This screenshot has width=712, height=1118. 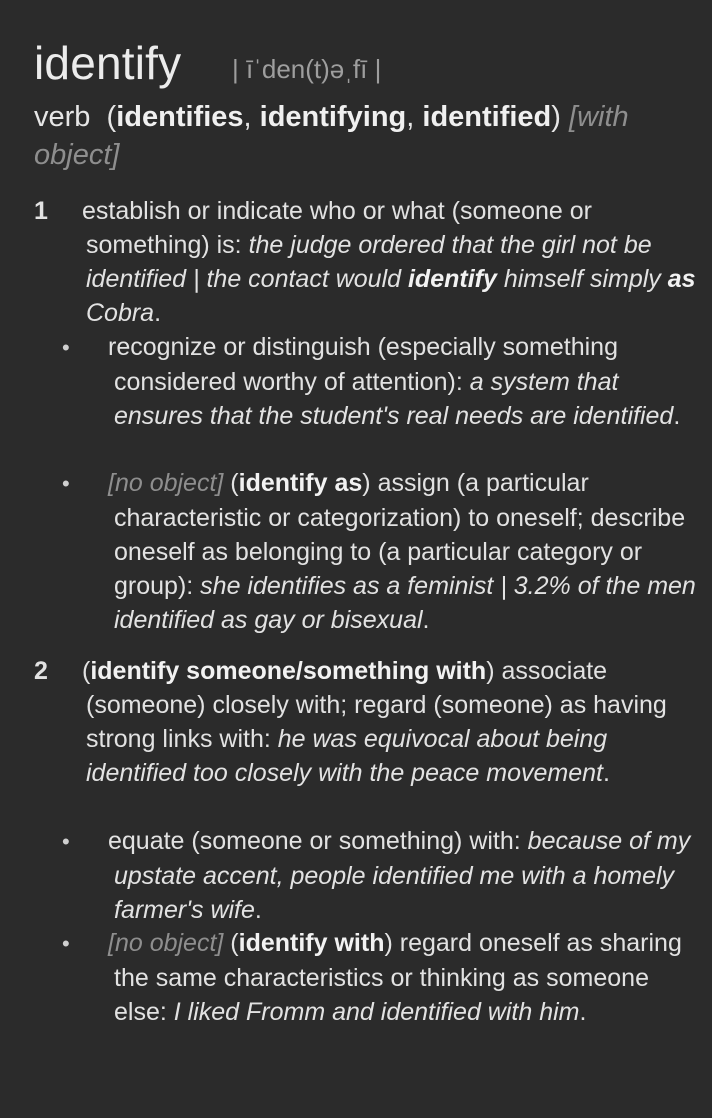 What do you see at coordinates (556, 117) in the screenshot?
I see `forms-close: )` at bounding box center [556, 117].